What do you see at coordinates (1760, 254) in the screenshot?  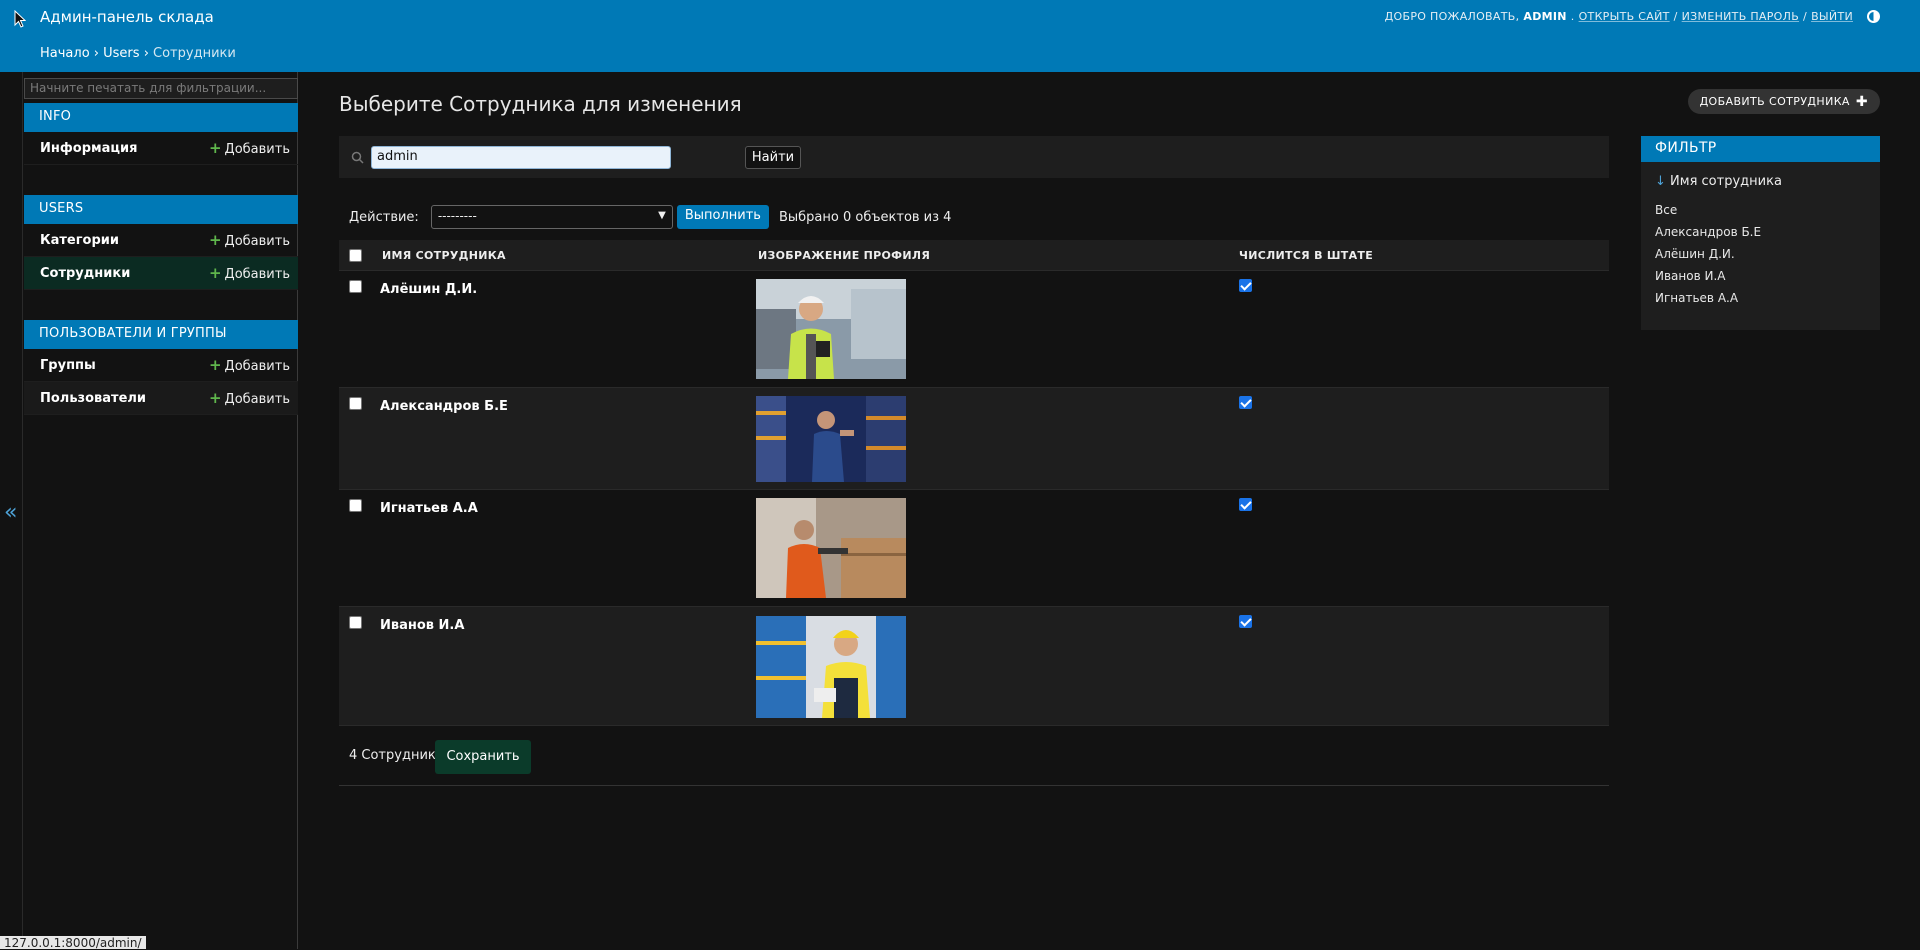 I see `filter-option: Алёшин Д.И.` at bounding box center [1760, 254].